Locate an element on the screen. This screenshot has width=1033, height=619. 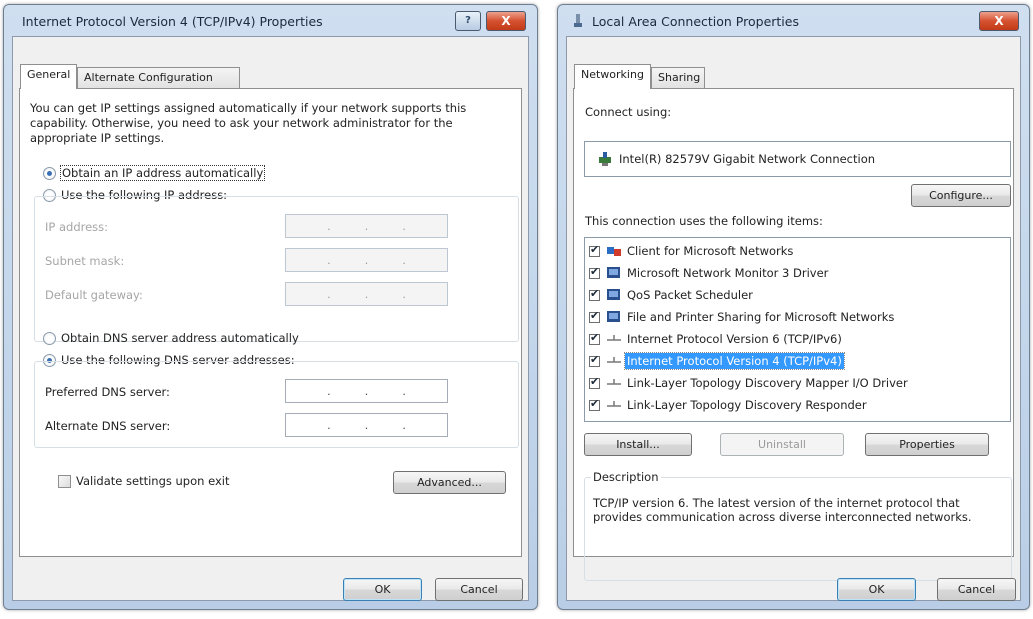
obtain-ip-auto-option: Obtain an IP address automatically is located at coordinates (154, 173).